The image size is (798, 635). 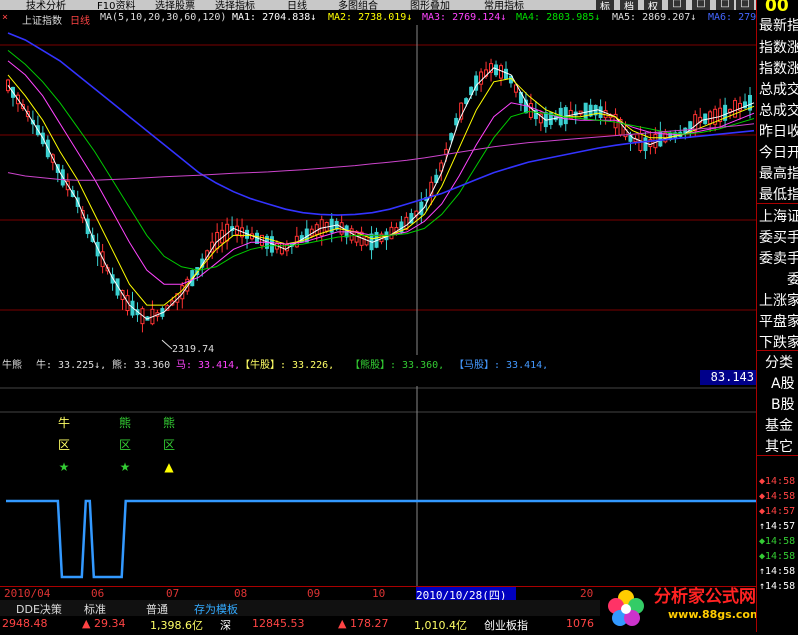 I want to click on date-tick: 10, so click(x=379, y=593).